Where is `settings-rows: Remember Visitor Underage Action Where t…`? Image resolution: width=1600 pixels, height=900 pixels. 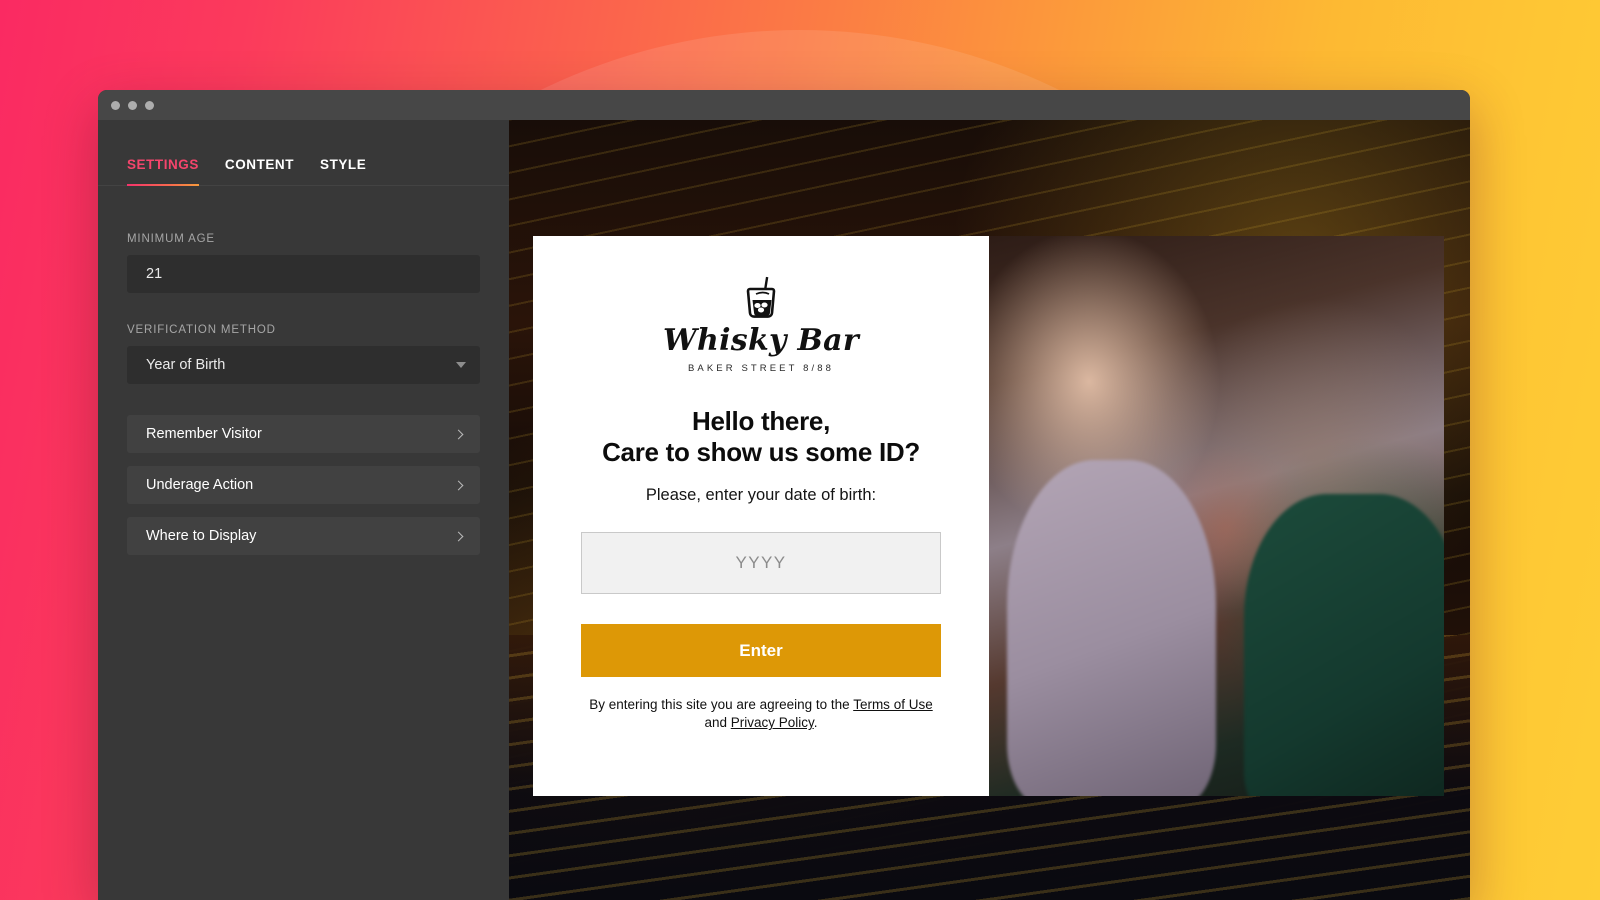 settings-rows: Remember Visitor Underage Action Where t… is located at coordinates (303, 485).